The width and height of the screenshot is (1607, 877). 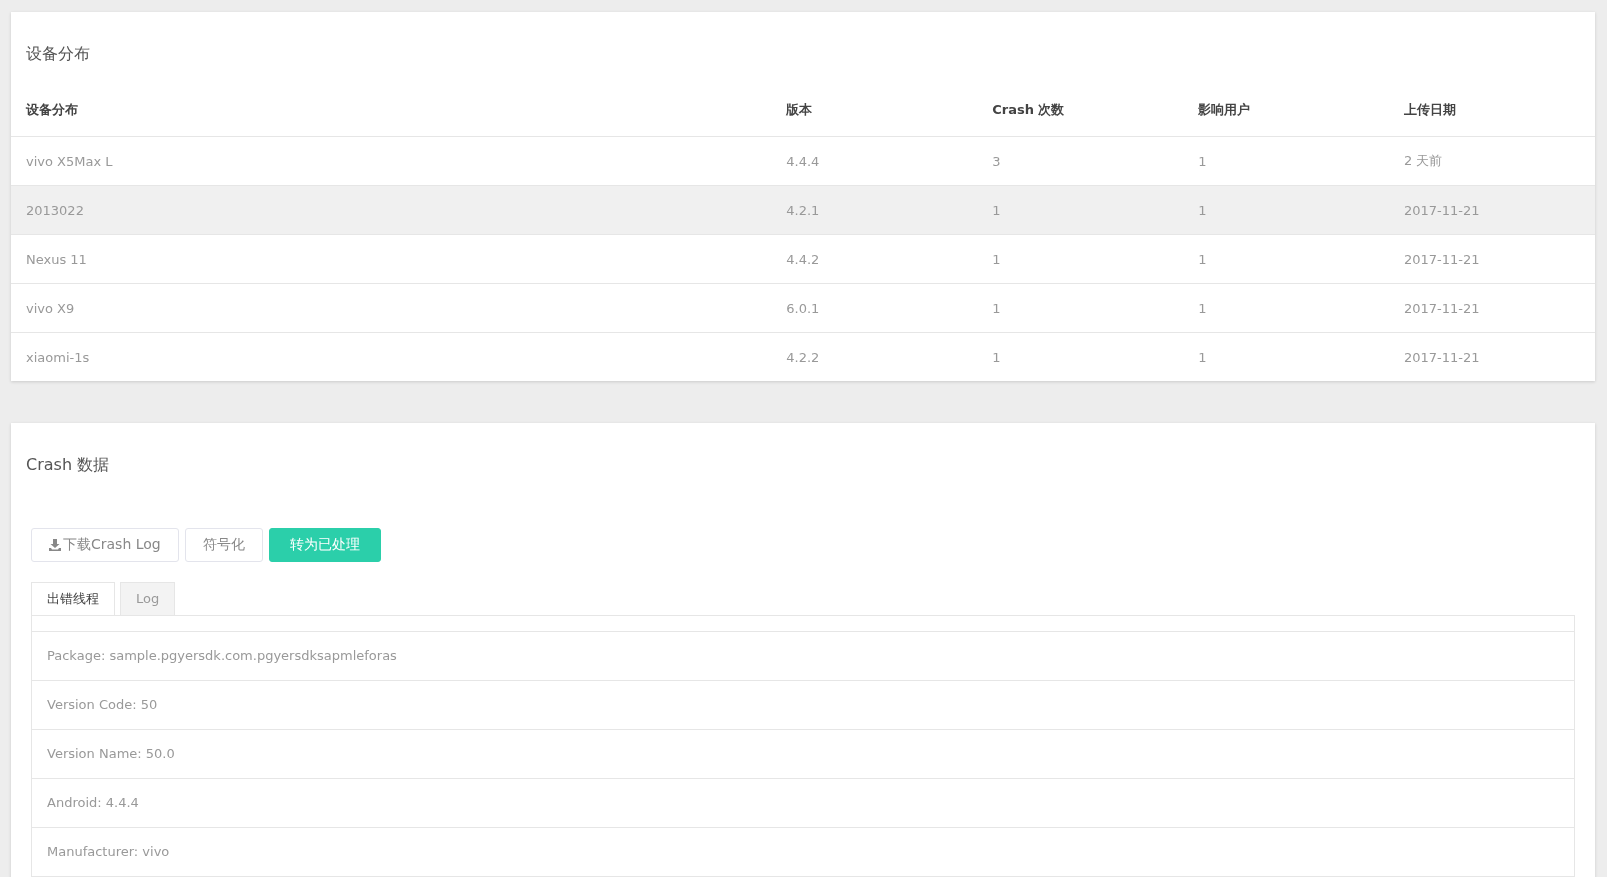 What do you see at coordinates (803, 803) in the screenshot?
I see `detail-row: Android: 4.4.4` at bounding box center [803, 803].